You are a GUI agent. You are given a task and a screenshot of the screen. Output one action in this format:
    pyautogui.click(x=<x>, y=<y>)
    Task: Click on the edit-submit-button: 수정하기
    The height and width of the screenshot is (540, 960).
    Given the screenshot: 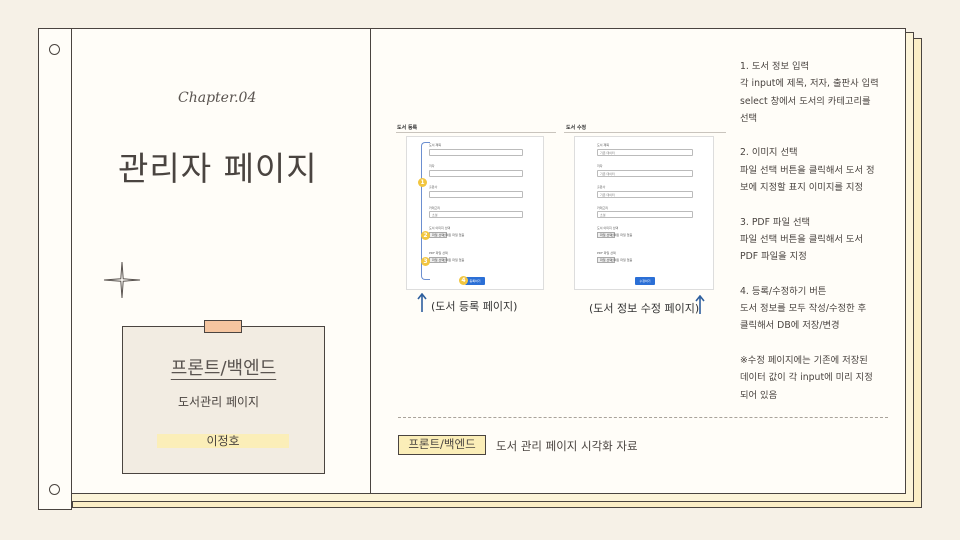 What is the action you would take?
    pyautogui.click(x=645, y=281)
    